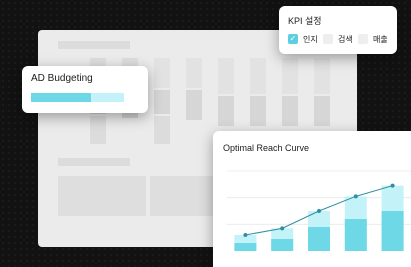 The image size is (411, 267). I want to click on ad-budgeting-card: AD Budgeting, so click(85, 89).